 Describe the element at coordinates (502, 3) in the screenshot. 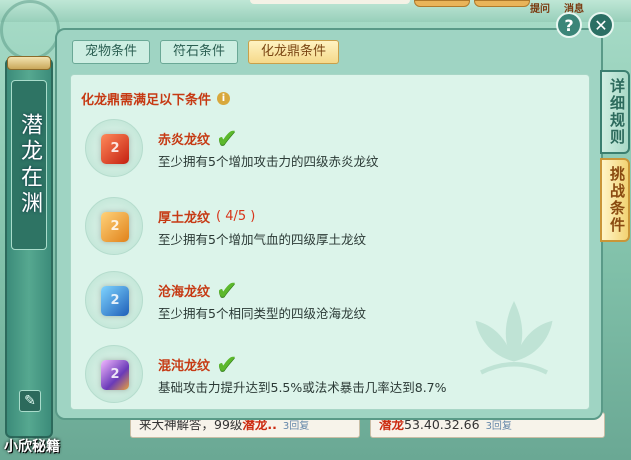

I see `top-button-right` at that location.